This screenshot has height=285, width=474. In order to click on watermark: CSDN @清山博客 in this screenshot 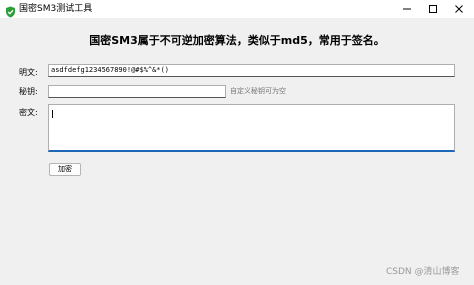, I will do `click(423, 272)`.